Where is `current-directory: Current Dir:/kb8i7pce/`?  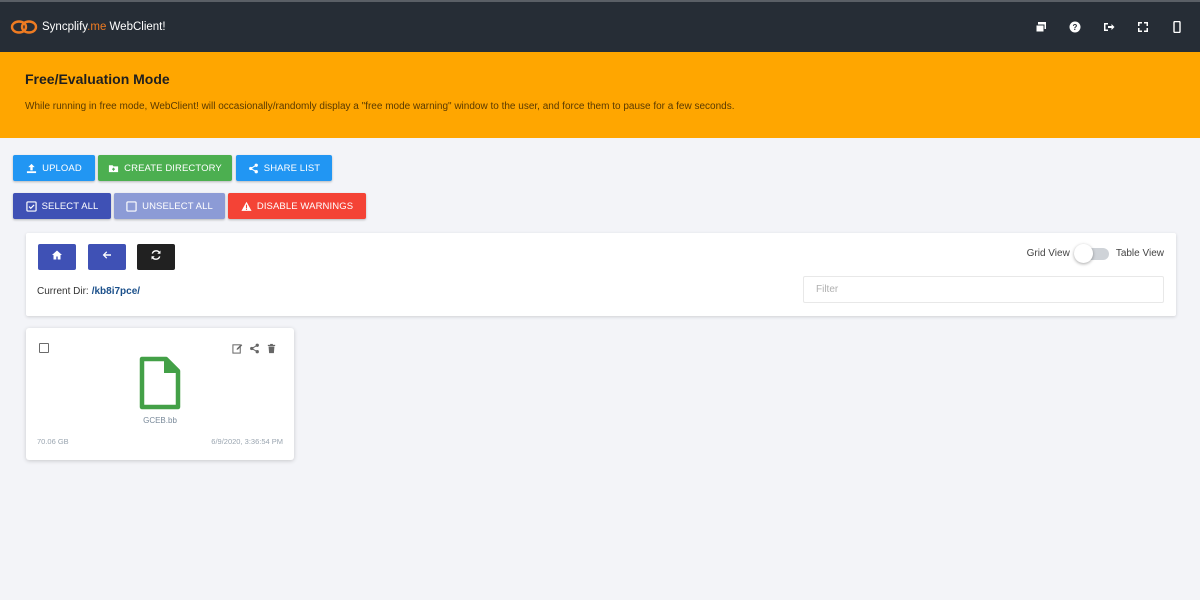 current-directory: Current Dir:/kb8i7pce/ is located at coordinates (88, 291).